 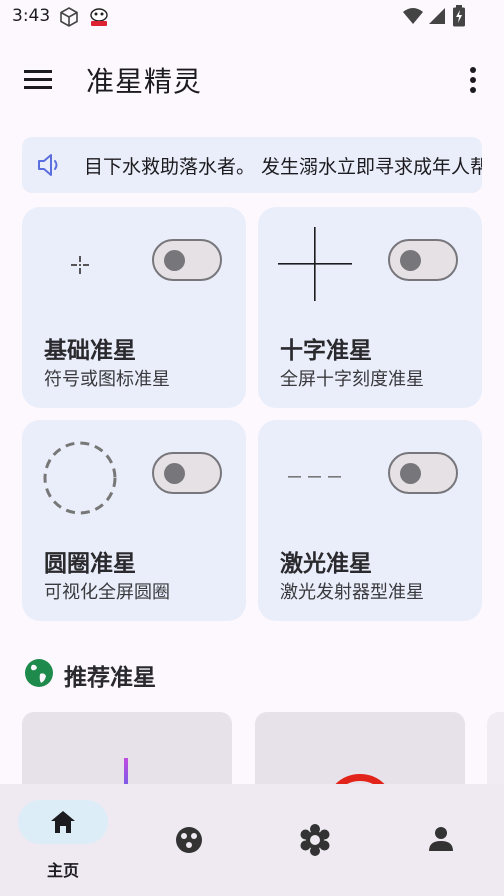 I want to click on hamburger-icon, so click(x=38, y=79).